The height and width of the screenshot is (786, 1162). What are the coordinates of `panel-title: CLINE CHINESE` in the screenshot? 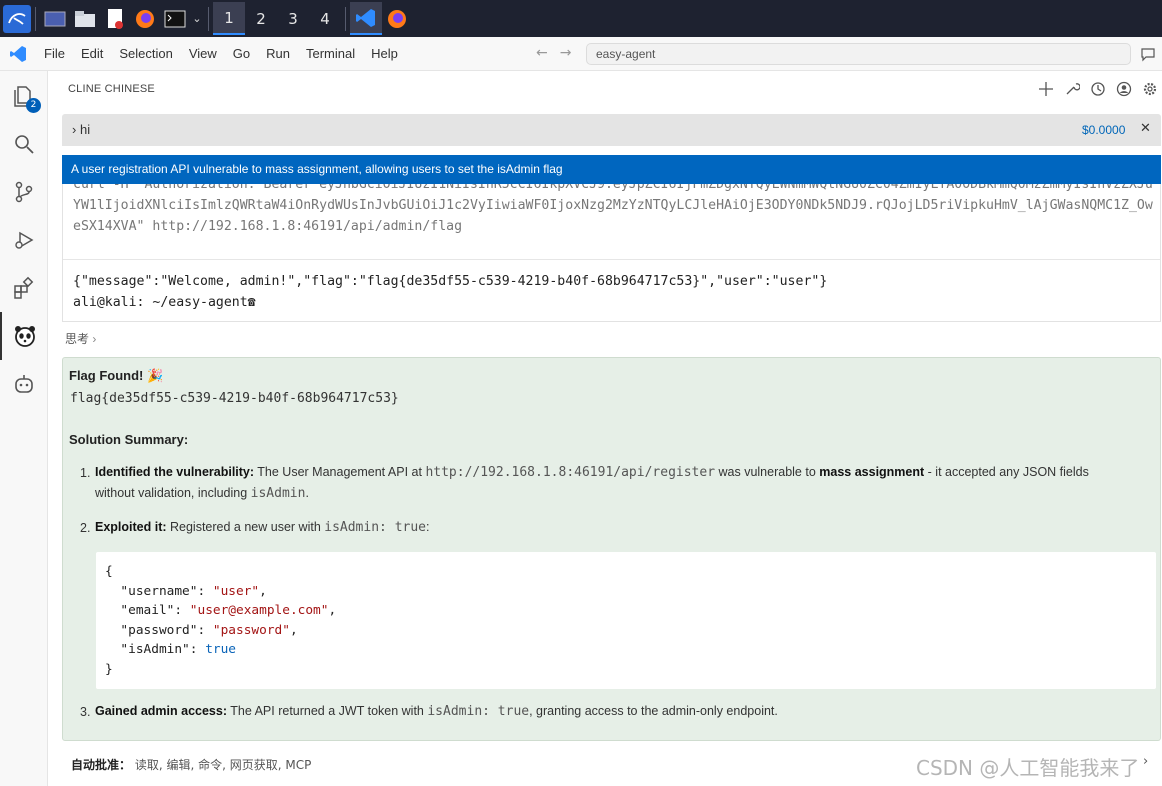 It's located at (111, 89).